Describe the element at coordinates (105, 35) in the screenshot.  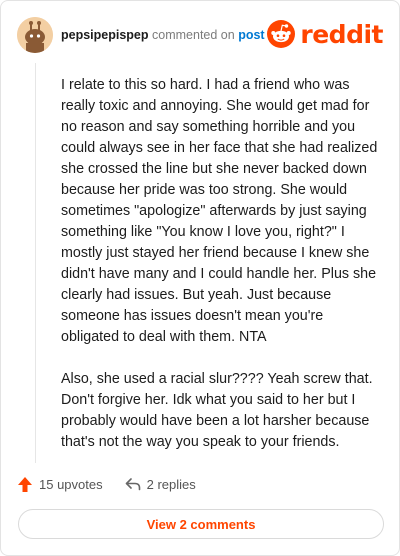
I see `username: pepsipepispep` at that location.